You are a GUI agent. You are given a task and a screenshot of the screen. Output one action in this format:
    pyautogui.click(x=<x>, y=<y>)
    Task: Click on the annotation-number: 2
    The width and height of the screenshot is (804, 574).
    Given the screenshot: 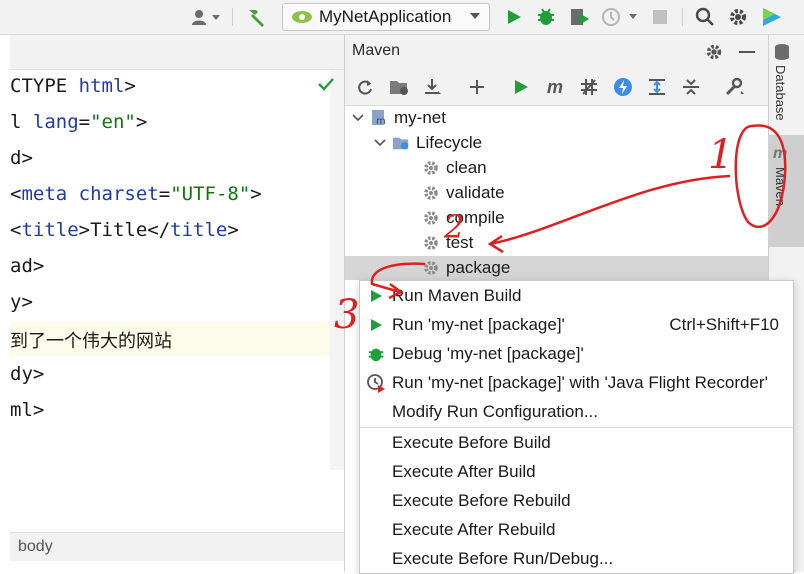 What is the action you would take?
    pyautogui.click(x=453, y=227)
    